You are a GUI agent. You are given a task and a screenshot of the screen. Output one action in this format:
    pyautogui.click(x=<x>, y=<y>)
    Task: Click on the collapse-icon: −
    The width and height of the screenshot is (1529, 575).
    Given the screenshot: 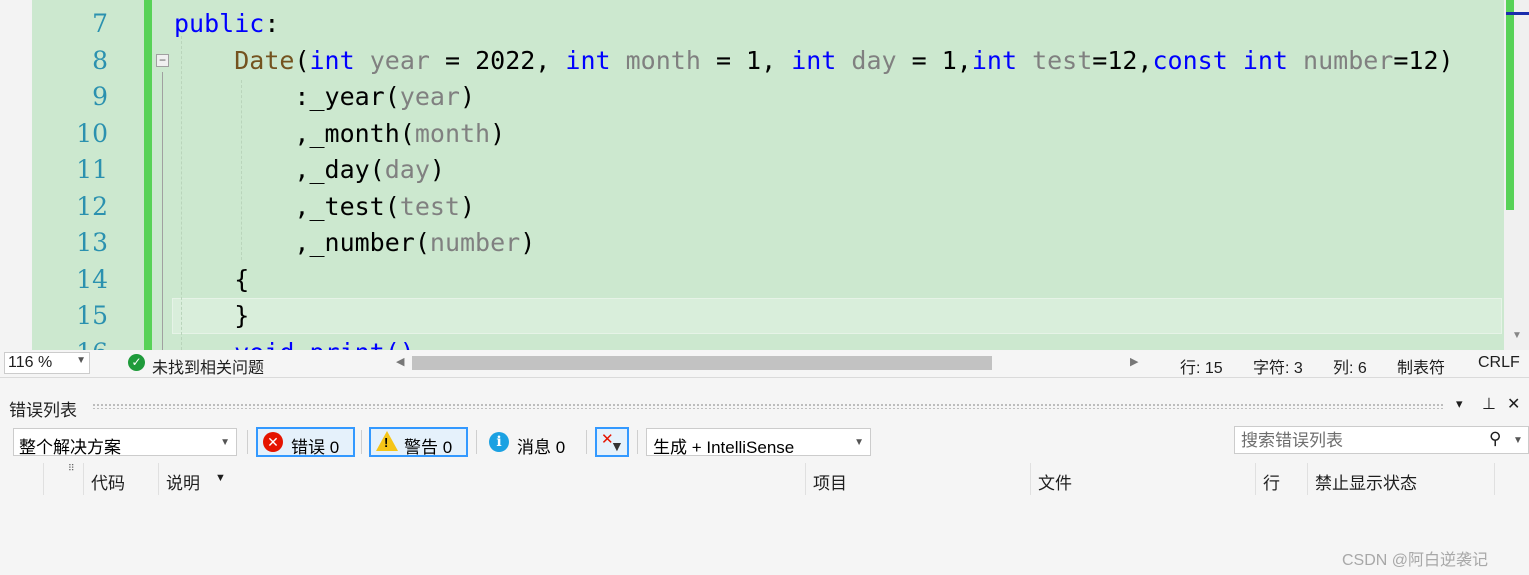 What is the action you would take?
    pyautogui.click(x=162, y=60)
    